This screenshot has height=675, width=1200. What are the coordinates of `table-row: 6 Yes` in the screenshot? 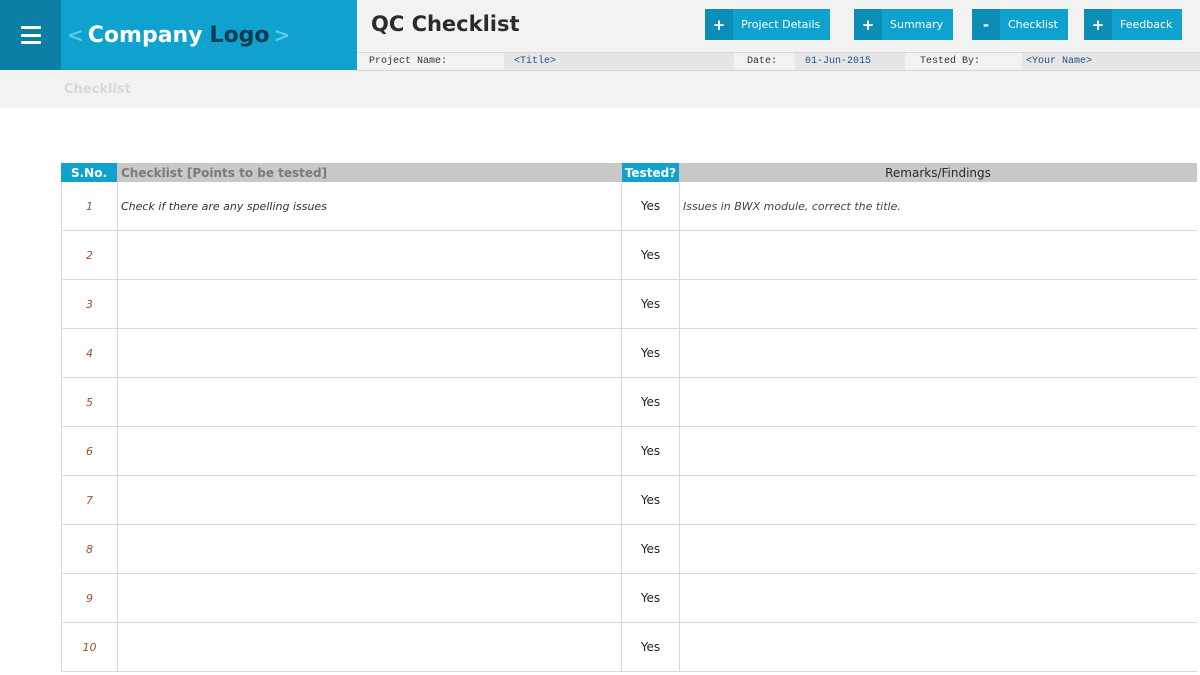 It's located at (629, 451).